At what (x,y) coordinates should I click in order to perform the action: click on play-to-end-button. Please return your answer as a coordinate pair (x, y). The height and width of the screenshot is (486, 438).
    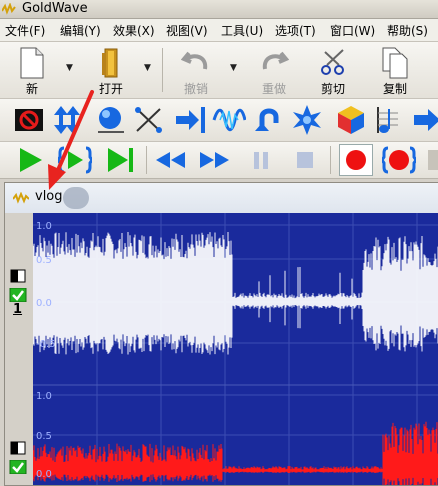
    Looking at the image, I should click on (121, 160).